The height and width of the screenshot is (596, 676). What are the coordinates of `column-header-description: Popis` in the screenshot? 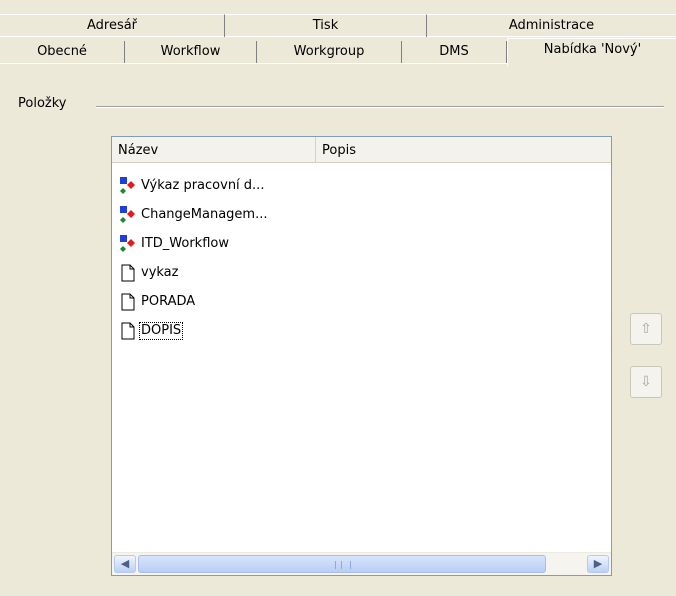 It's located at (463, 149).